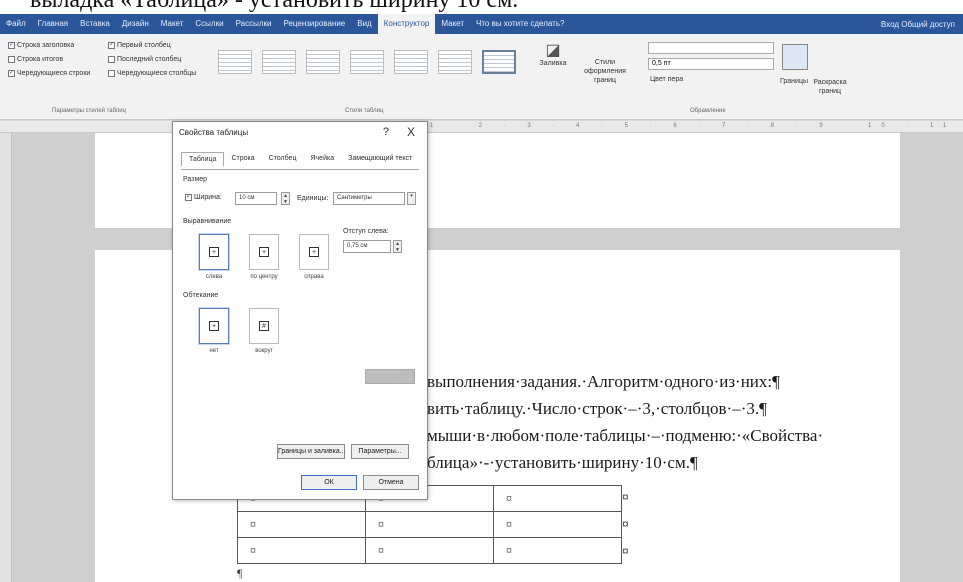  I want to click on align-left-option: +, so click(214, 252).